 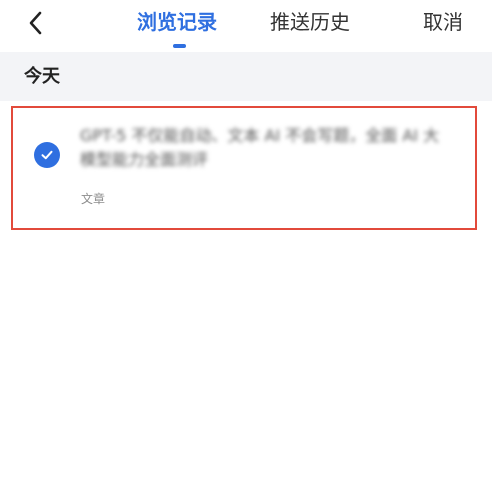 What do you see at coordinates (246, 76) in the screenshot?
I see `date-section-header: 今天` at bounding box center [246, 76].